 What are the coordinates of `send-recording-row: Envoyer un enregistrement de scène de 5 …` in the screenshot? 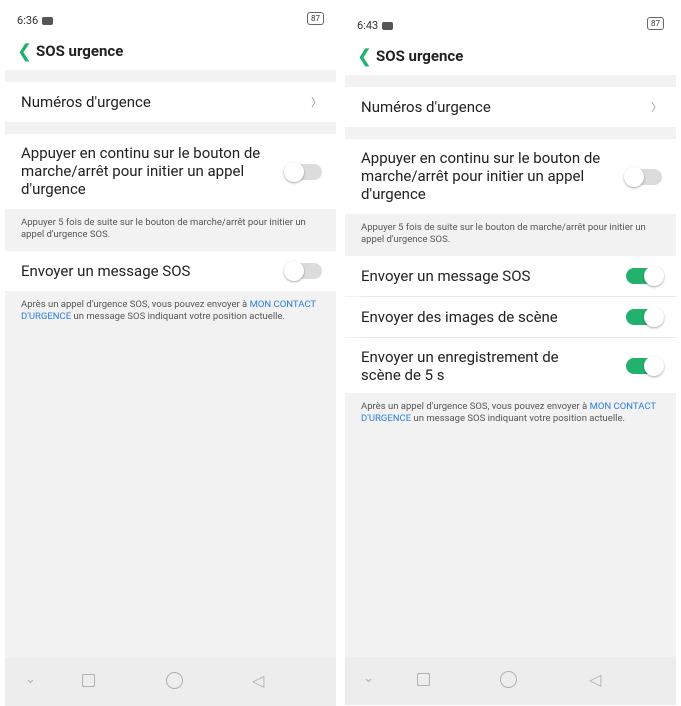 It's located at (510, 365).